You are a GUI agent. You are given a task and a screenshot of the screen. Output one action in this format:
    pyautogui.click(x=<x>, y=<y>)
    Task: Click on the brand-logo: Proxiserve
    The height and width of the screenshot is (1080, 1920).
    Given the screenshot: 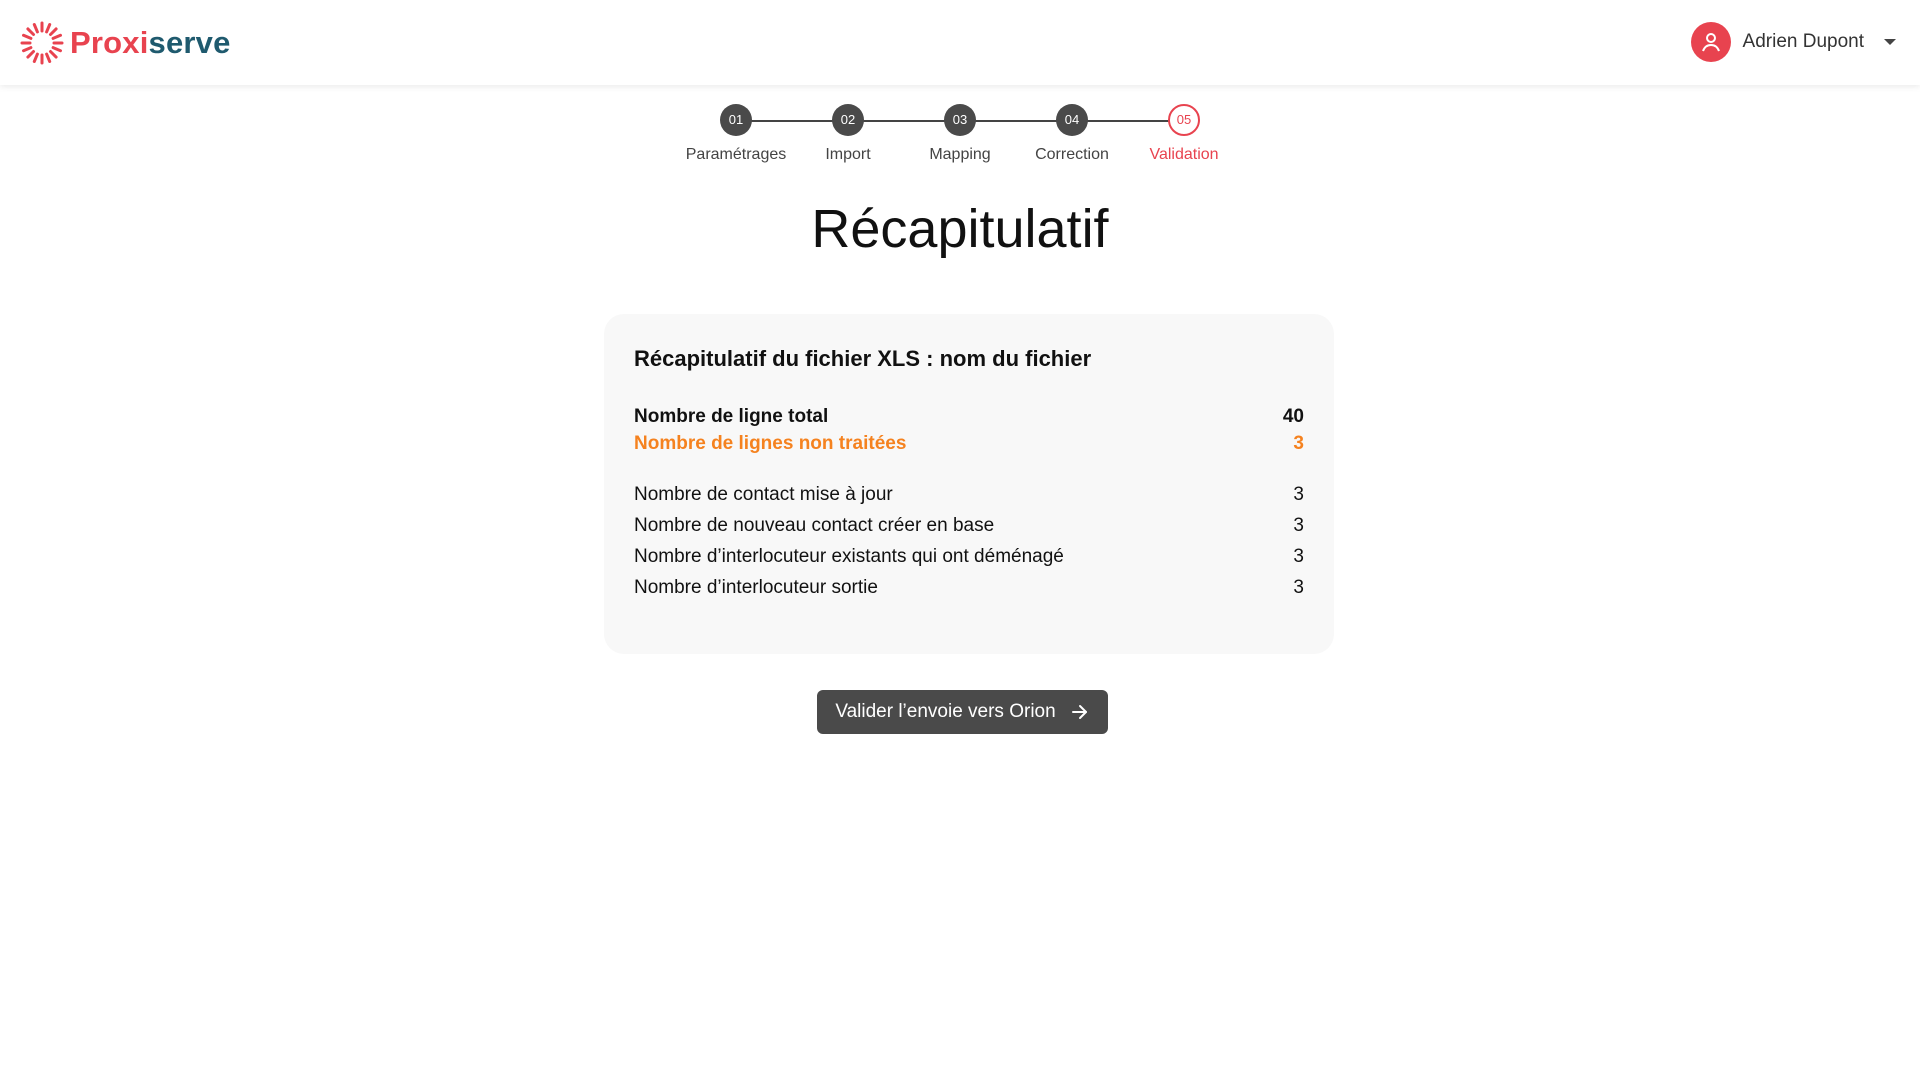 What is the action you would take?
    pyautogui.click(x=125, y=43)
    